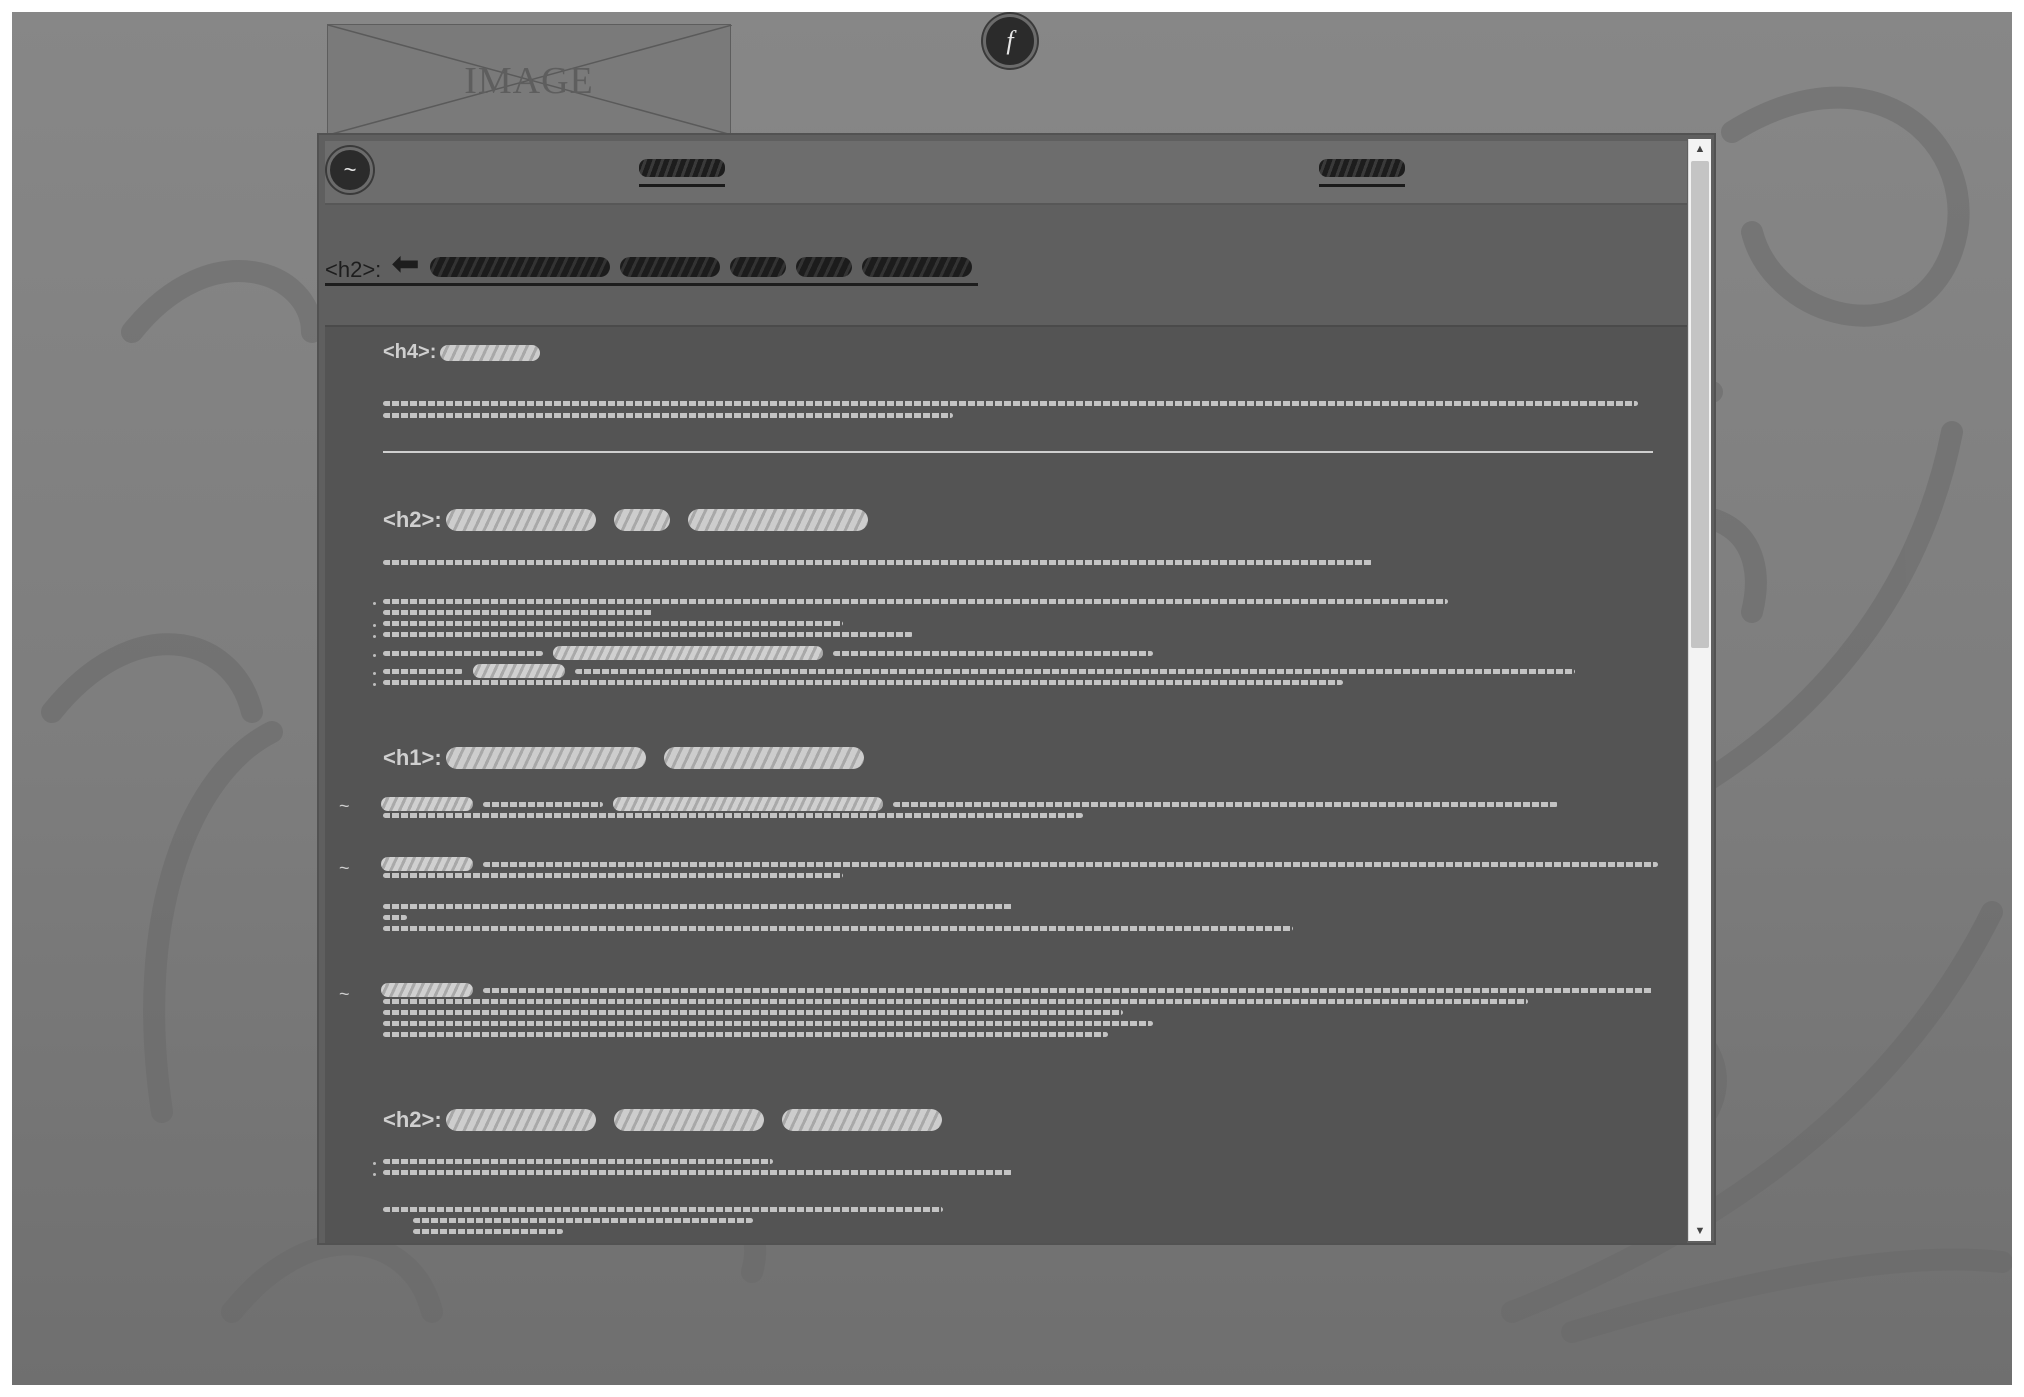 The width and height of the screenshot is (2024, 1397). What do you see at coordinates (412, 757) in the screenshot?
I see `section-tag: <h1>:` at bounding box center [412, 757].